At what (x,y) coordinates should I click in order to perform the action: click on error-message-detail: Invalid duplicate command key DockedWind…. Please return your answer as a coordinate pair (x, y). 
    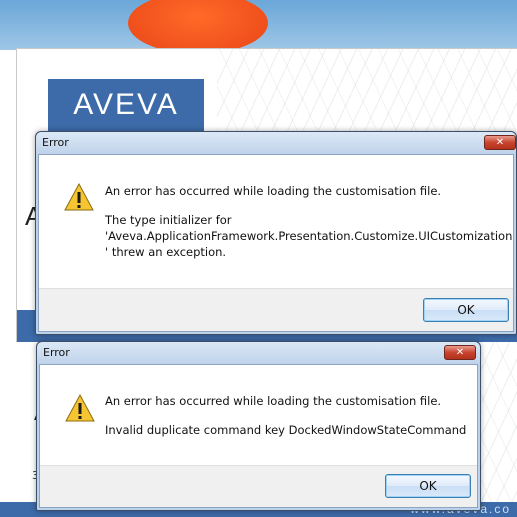
    Looking at the image, I should click on (286, 430).